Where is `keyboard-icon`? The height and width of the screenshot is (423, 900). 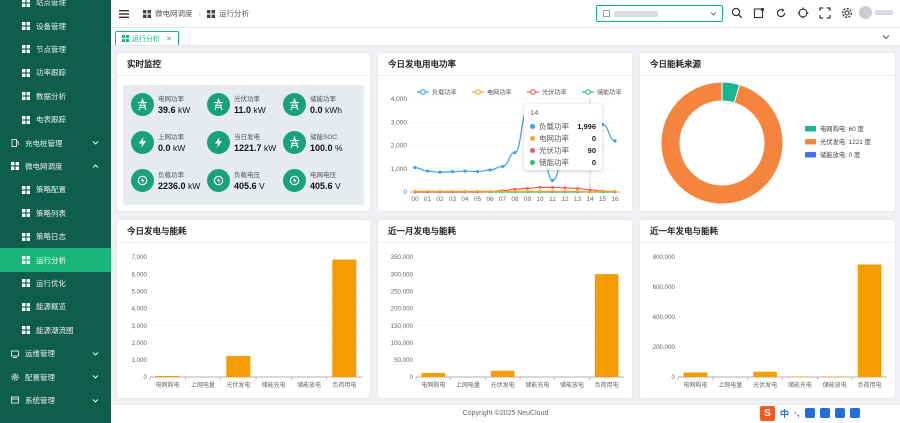
keyboard-icon is located at coordinates (824, 413).